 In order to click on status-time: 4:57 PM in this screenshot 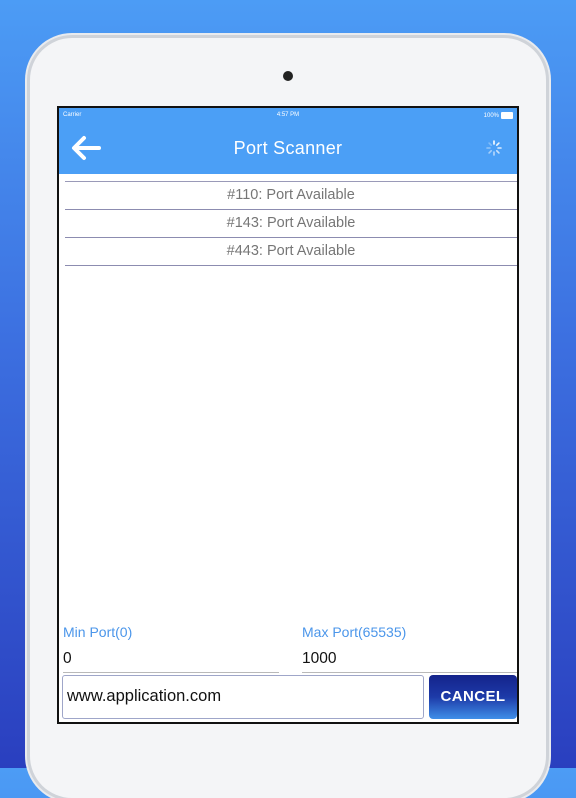, I will do `click(288, 115)`.